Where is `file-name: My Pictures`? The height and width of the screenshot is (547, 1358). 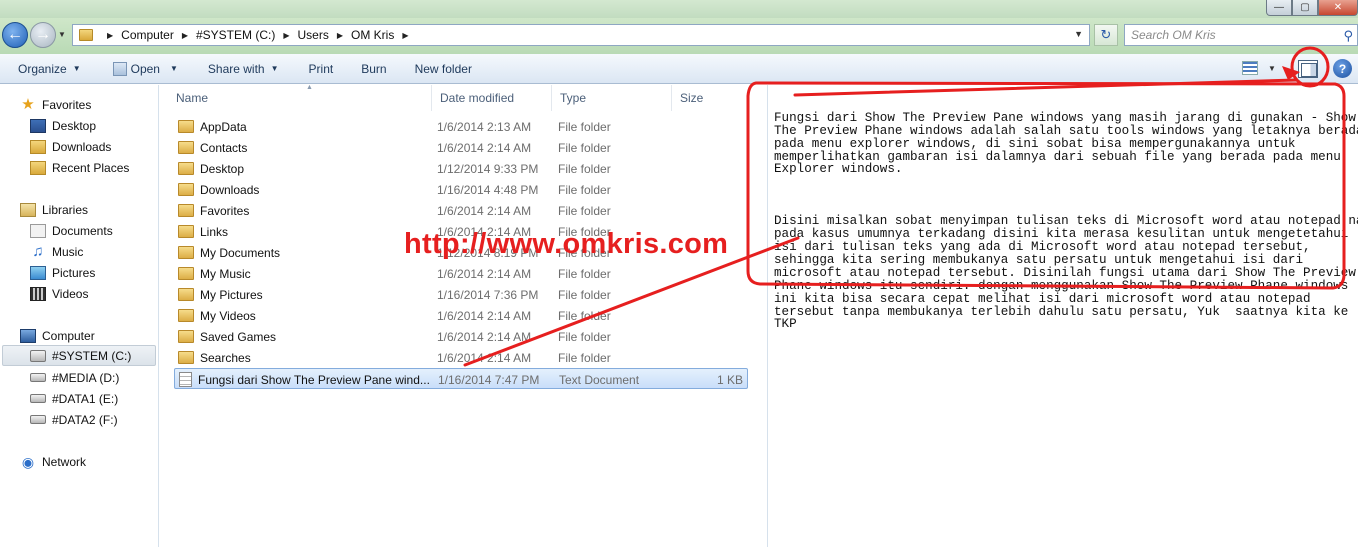 file-name: My Pictures is located at coordinates (231, 294).